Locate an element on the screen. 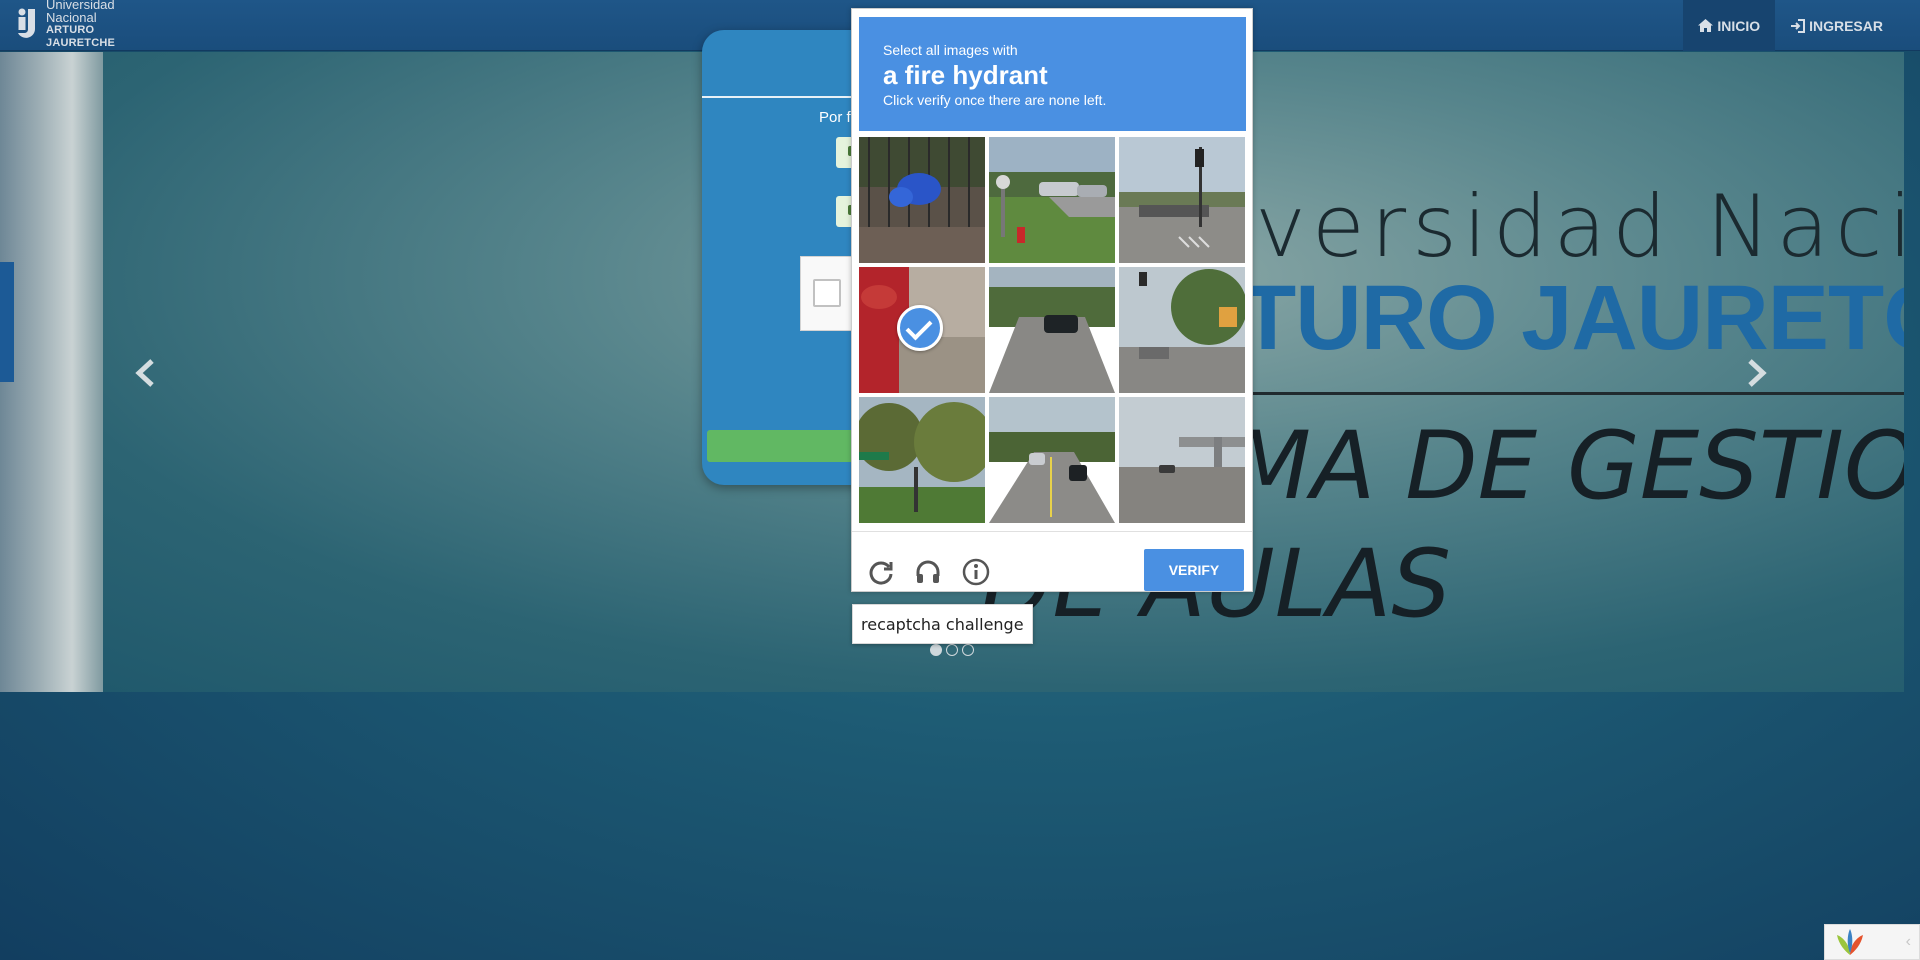 Image resolution: width=1920 pixels, height=960 pixels. recaptcha-tooltip: recaptcha challenge is located at coordinates (942, 624).